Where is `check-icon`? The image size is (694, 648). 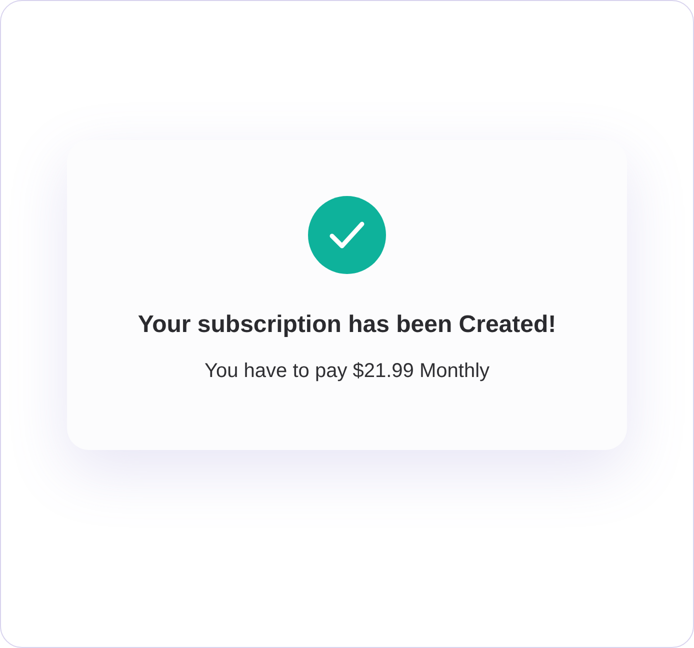
check-icon is located at coordinates (347, 235).